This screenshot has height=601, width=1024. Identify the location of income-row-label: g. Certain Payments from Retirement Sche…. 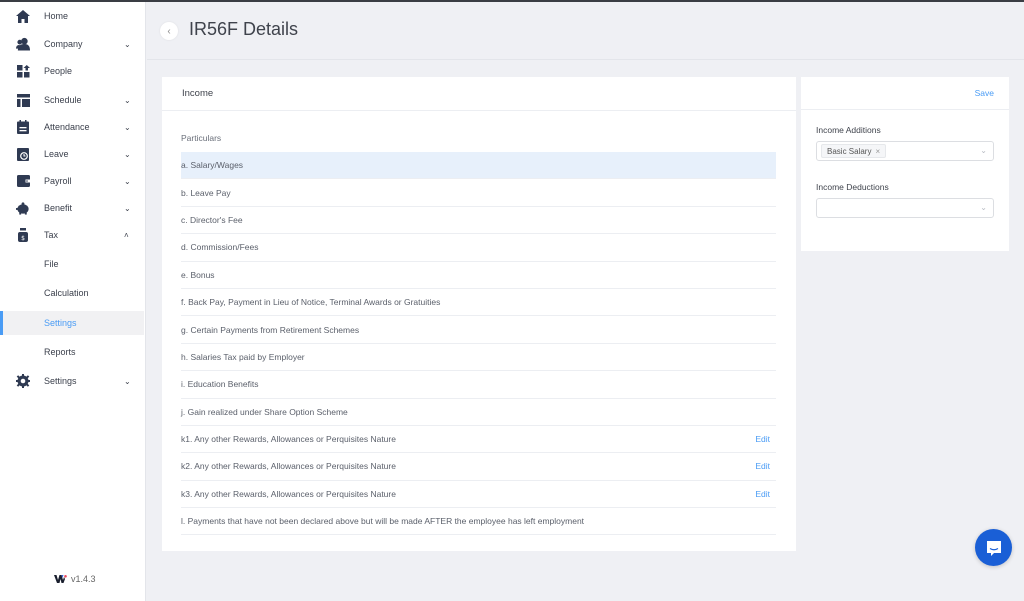
(270, 329).